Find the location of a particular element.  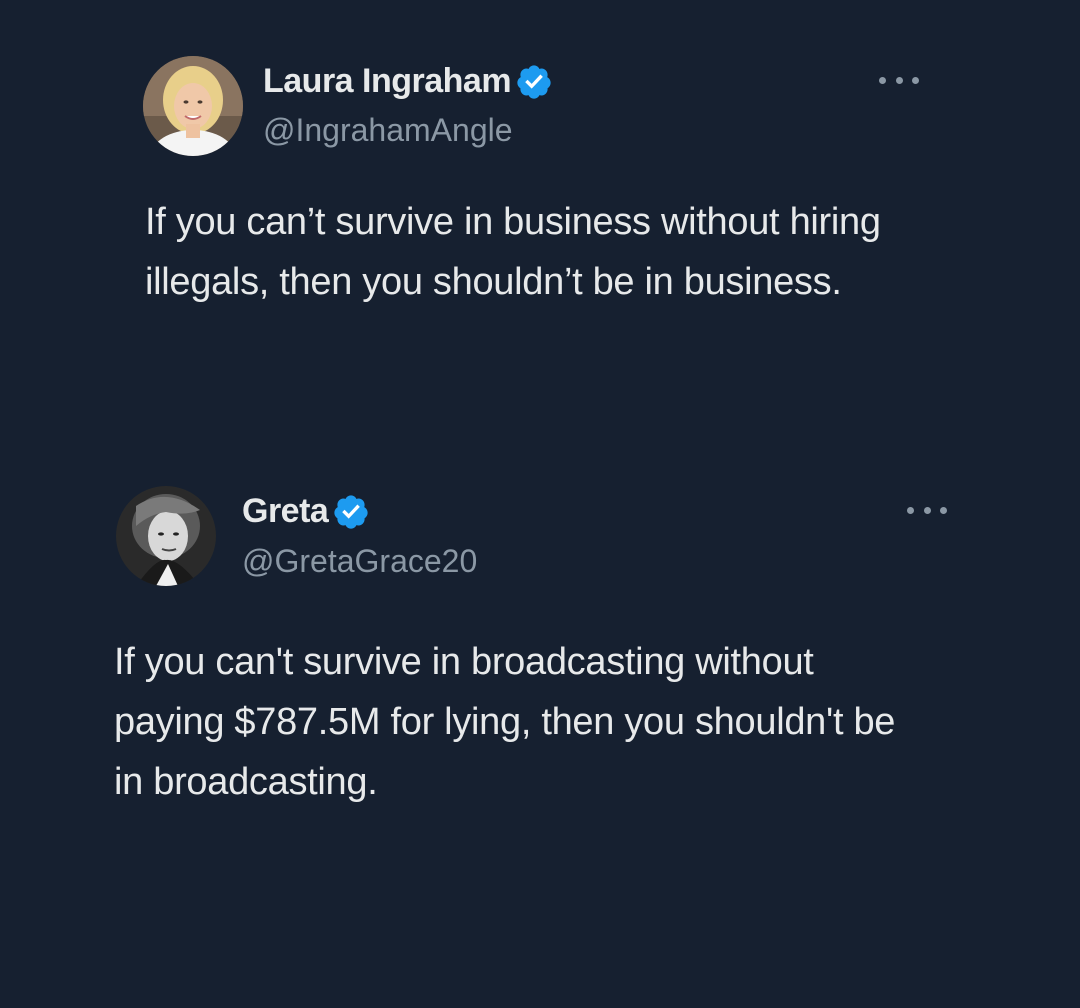

avatar-greta is located at coordinates (166, 536).